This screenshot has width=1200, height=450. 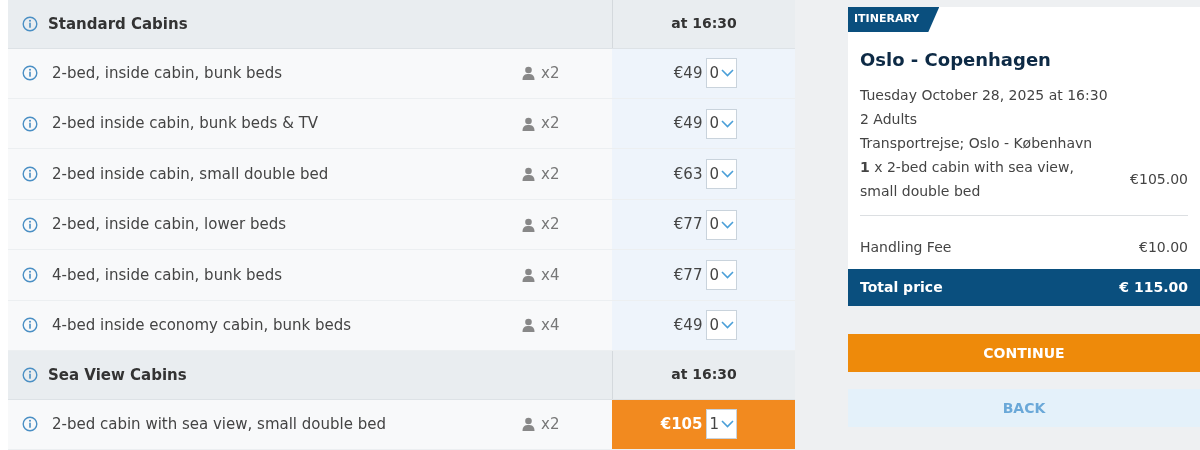 I want to click on route-title: Oslo - Copenhagen, so click(x=956, y=60).